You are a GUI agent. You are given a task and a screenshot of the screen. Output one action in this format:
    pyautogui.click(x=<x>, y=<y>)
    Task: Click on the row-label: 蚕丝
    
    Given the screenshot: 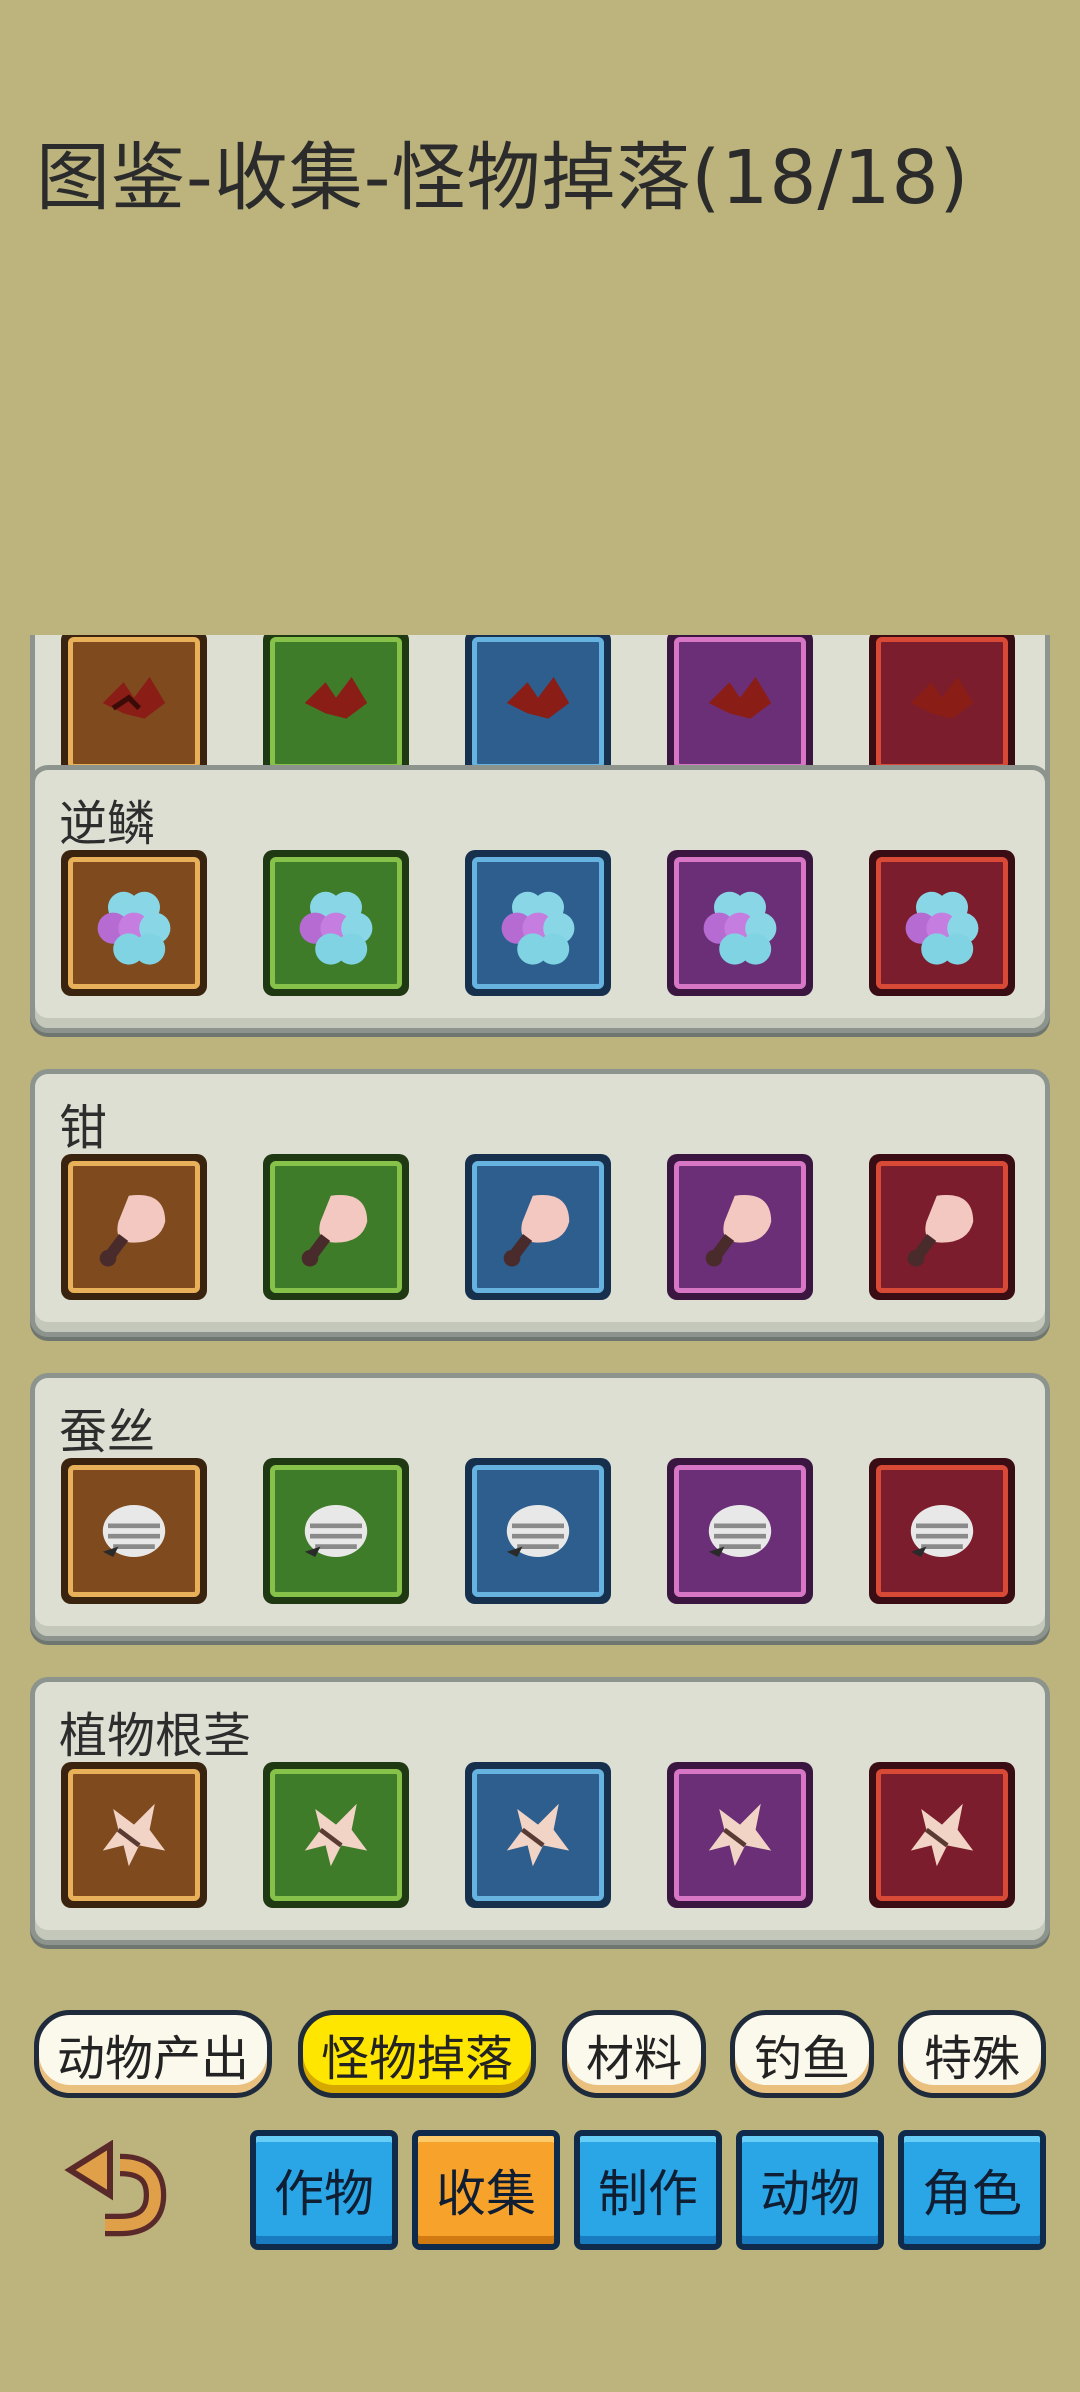 What is the action you would take?
    pyautogui.click(x=107, y=1432)
    